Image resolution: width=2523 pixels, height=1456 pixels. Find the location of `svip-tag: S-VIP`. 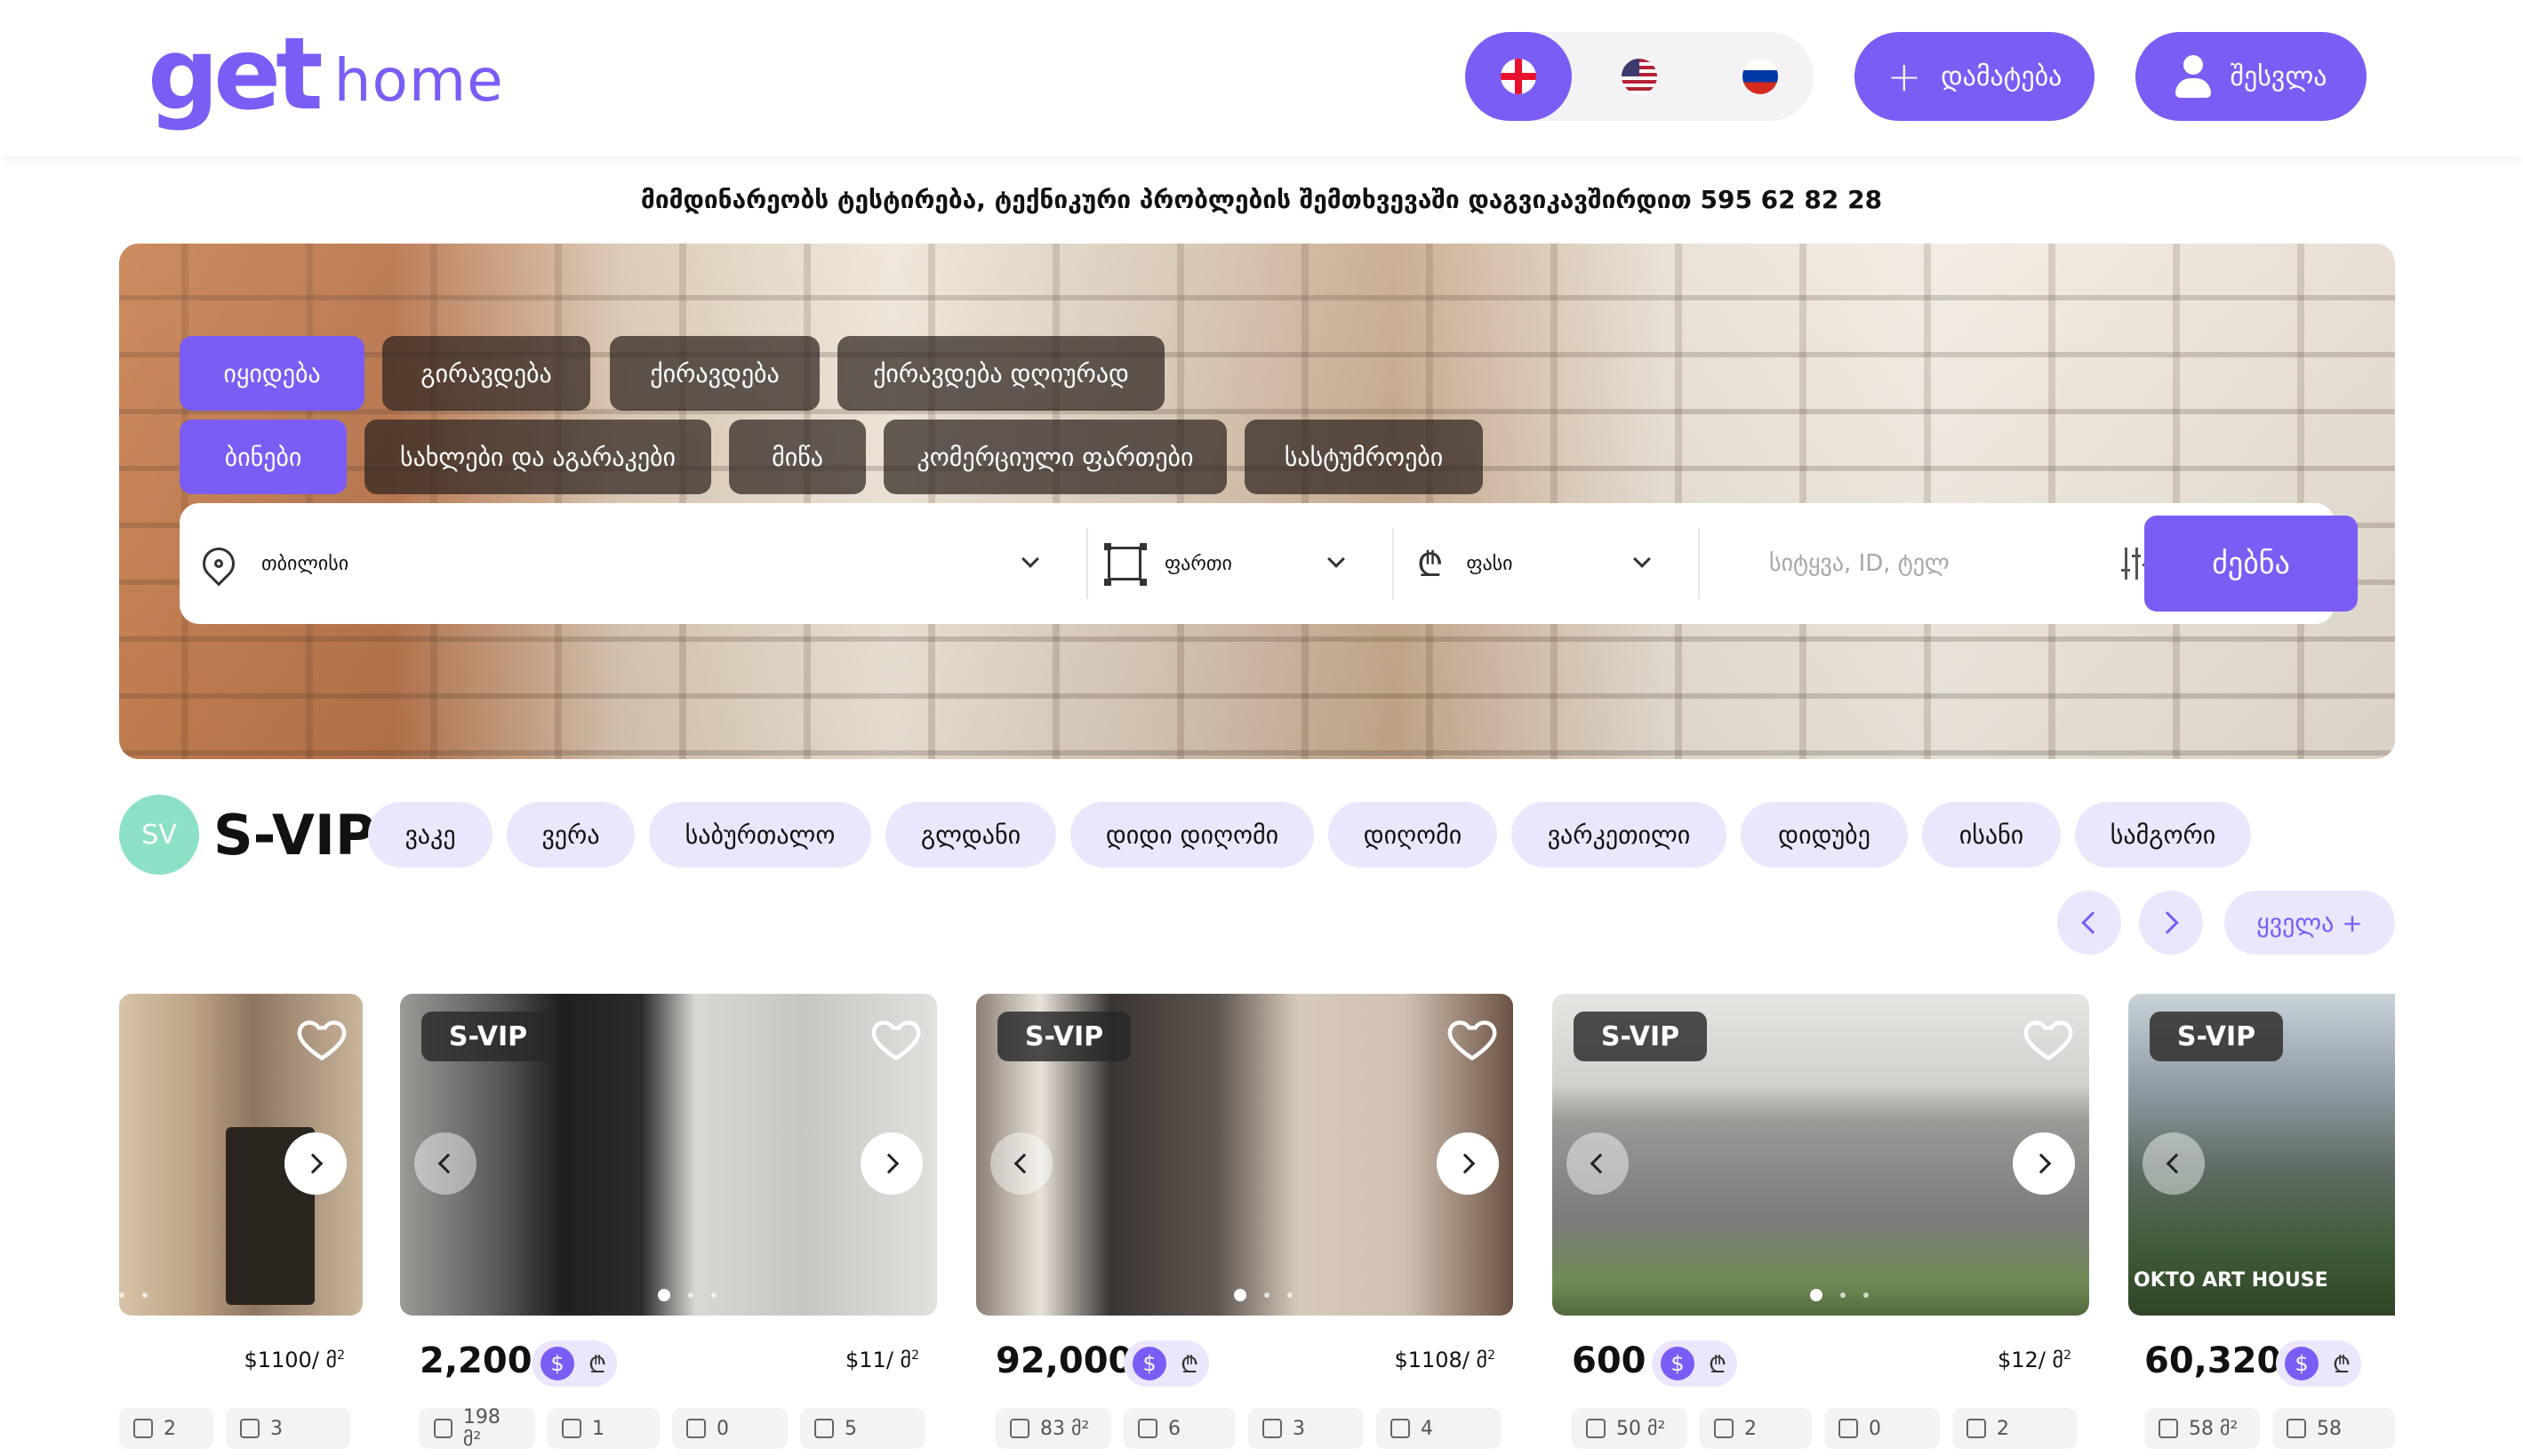

svip-tag: S-VIP is located at coordinates (1640, 1036).